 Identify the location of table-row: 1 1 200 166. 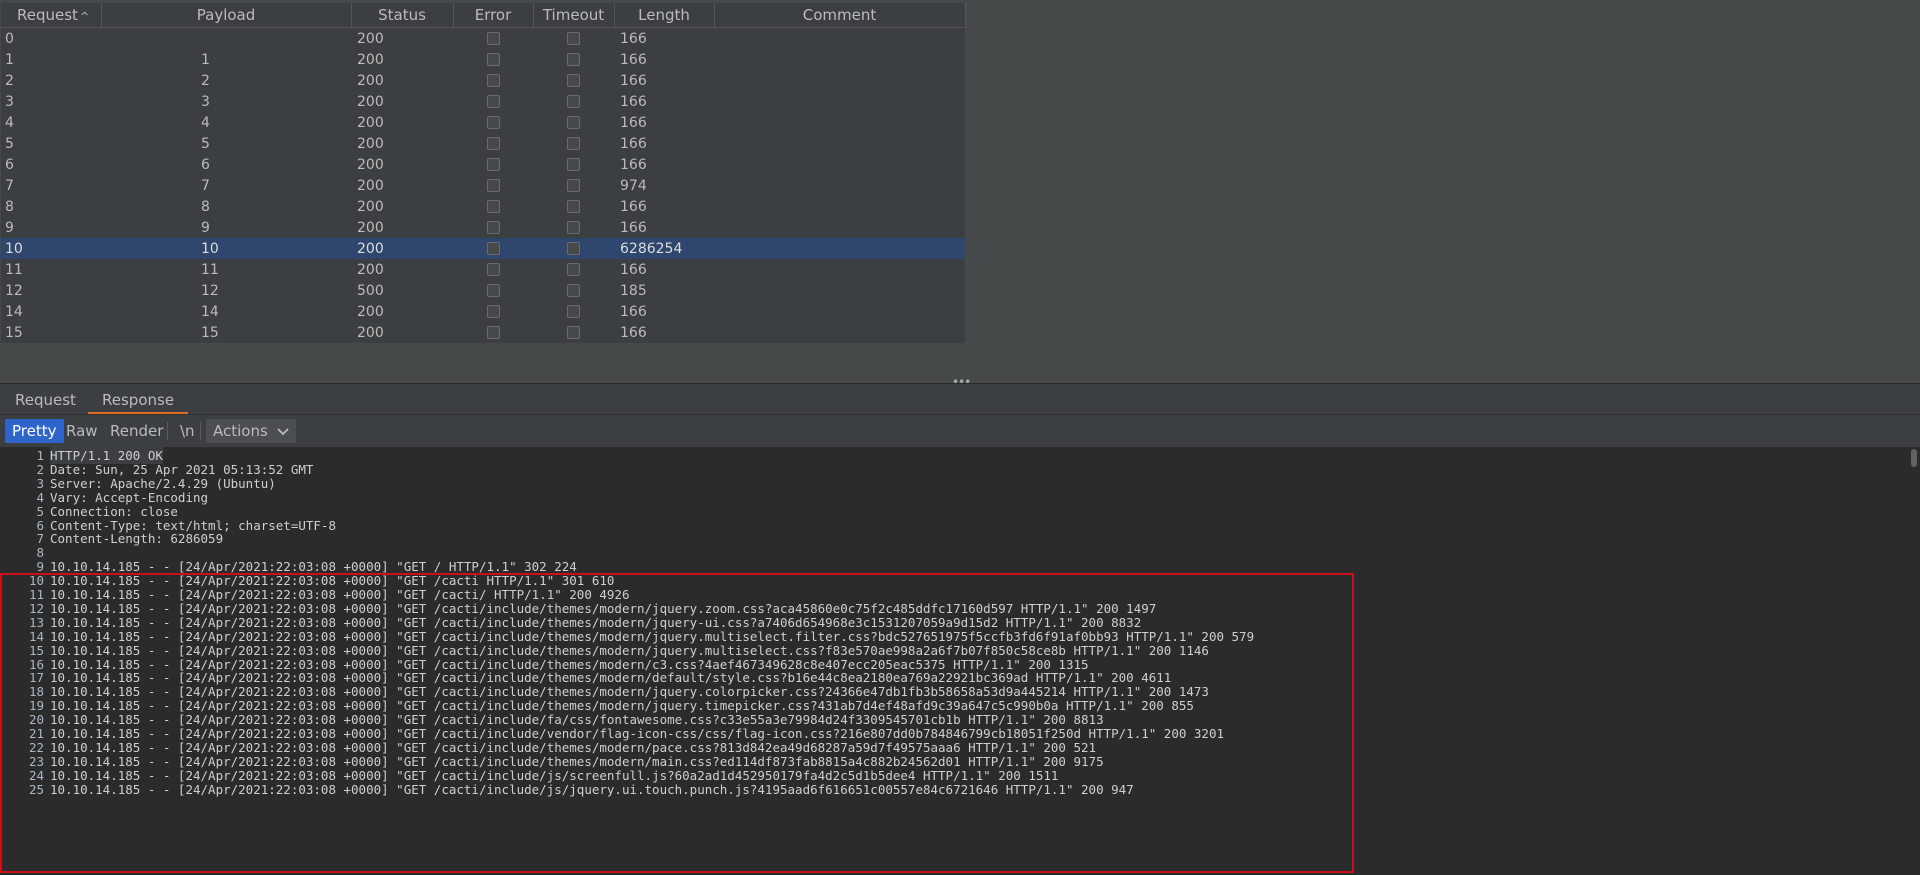
(483, 59).